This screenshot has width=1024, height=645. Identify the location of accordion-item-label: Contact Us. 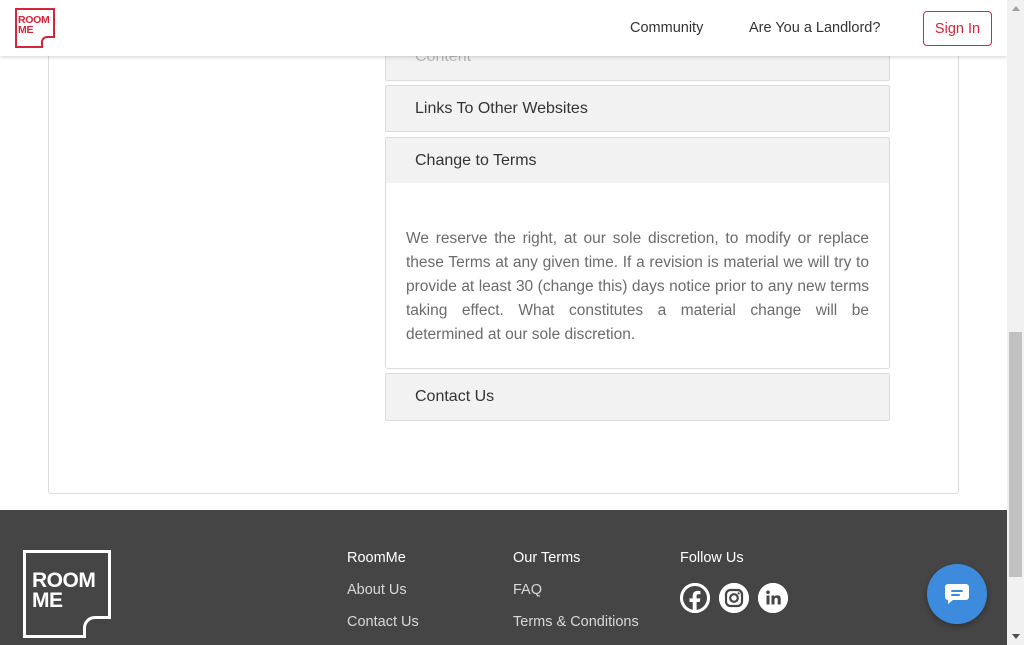
(455, 396).